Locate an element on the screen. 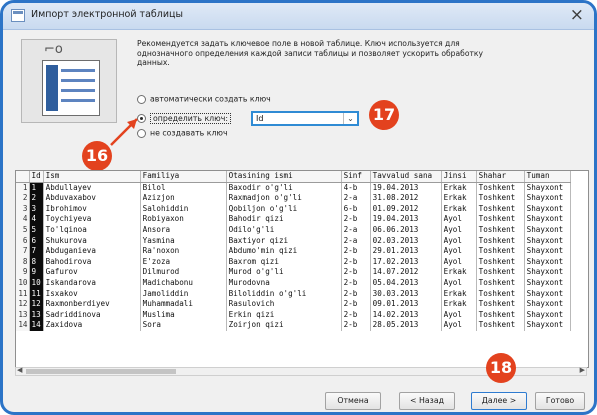 Image resolution: width=597 pixels, height=415 pixels. callout-badge-17: 17 is located at coordinates (384, 115).